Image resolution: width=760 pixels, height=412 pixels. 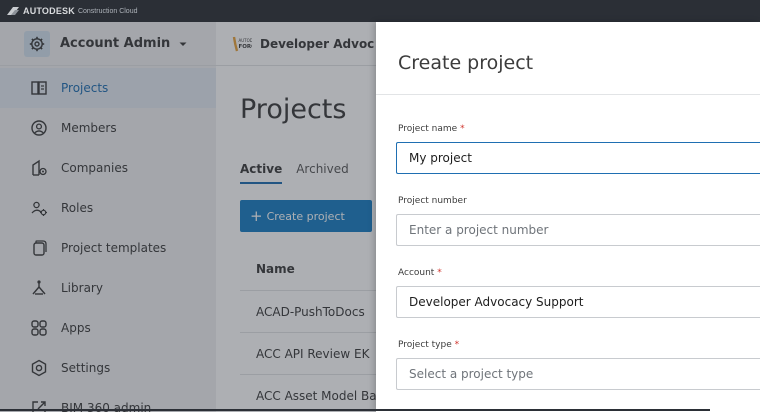 I want to click on label-text: Project name, so click(x=428, y=129).